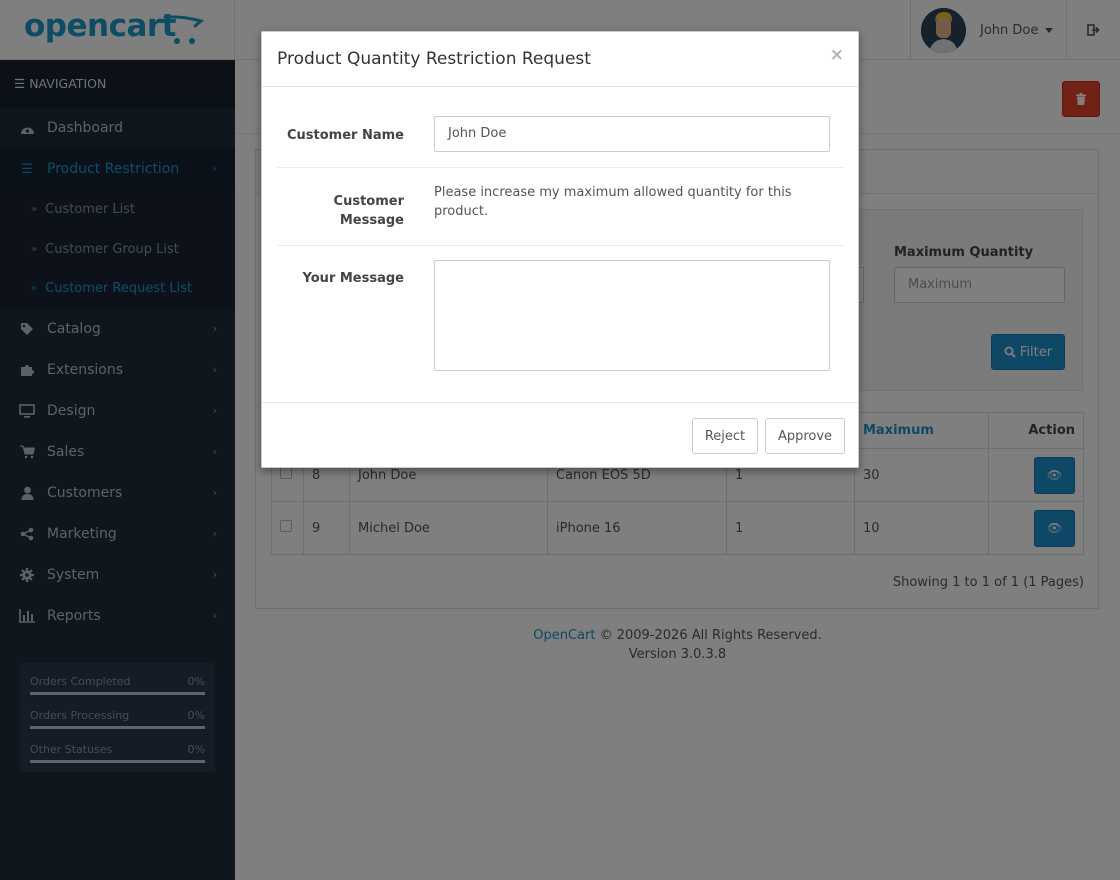 The height and width of the screenshot is (880, 1120). I want to click on your-message-label: Your Message, so click(353, 278).